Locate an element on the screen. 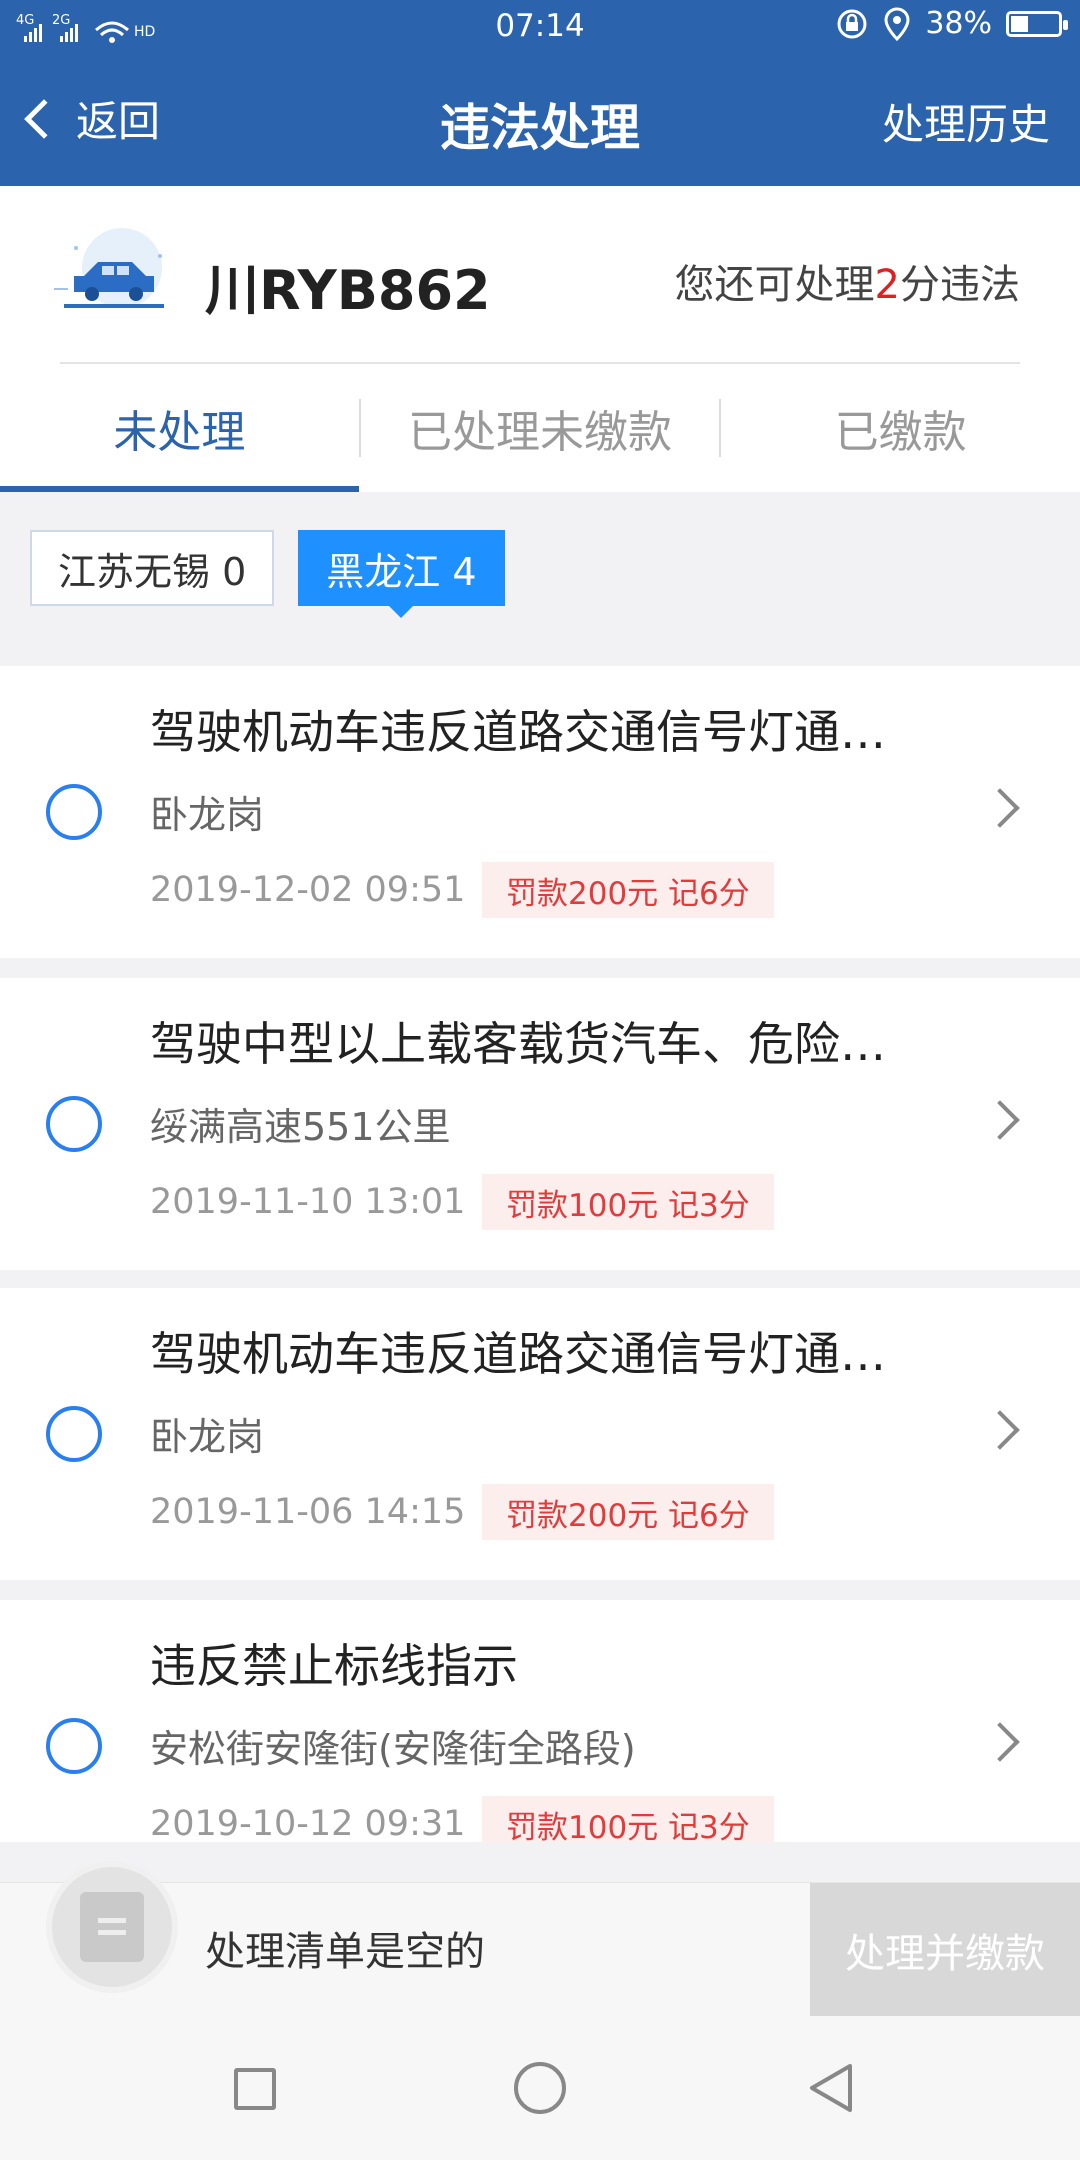  status-tabs: 未处理 已处理未缴款 已缴款 is located at coordinates (540, 428).